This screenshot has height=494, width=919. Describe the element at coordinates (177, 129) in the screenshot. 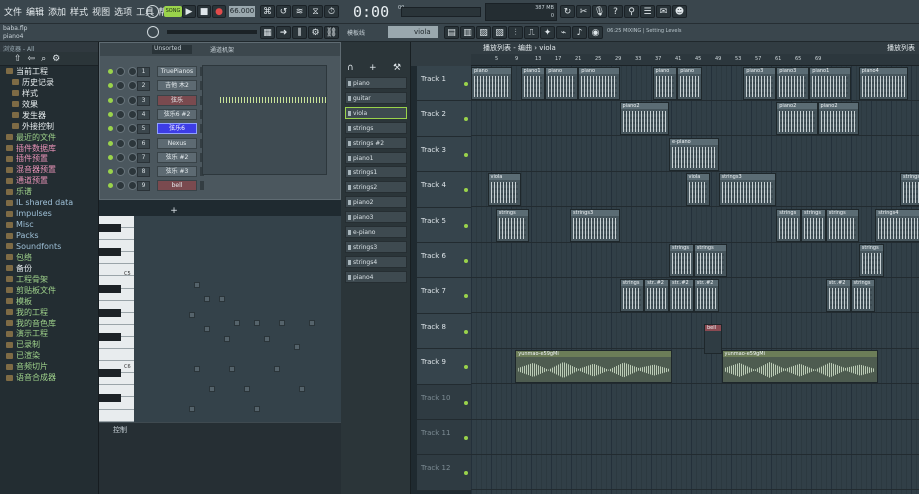

I see `channel-name-button: 弦乐6` at that location.